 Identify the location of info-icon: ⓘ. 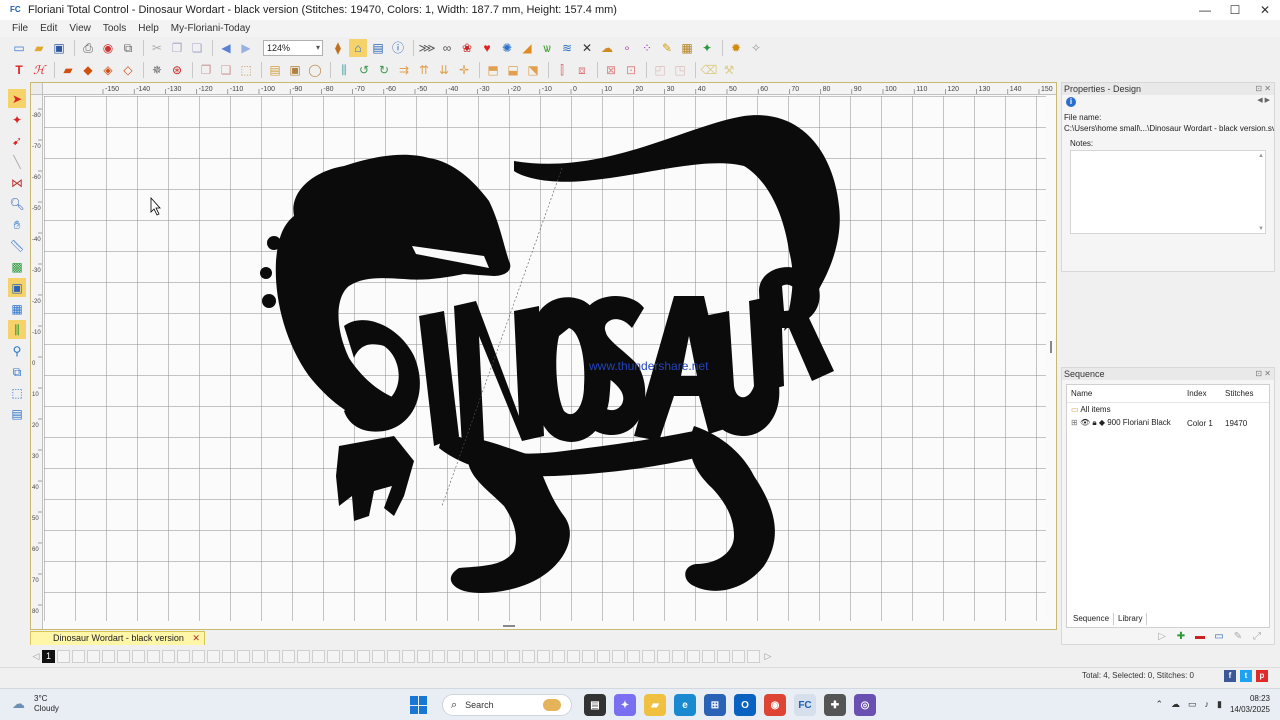
(398, 48).